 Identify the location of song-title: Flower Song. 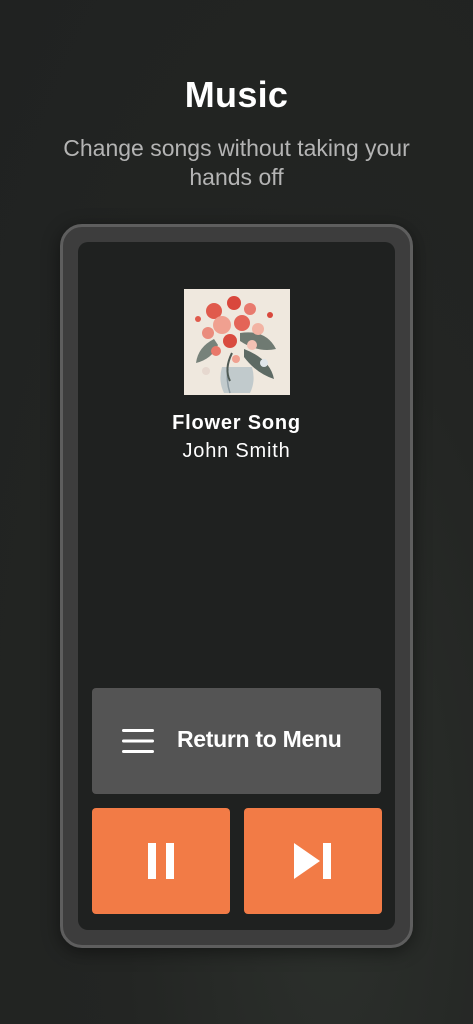
(236, 423).